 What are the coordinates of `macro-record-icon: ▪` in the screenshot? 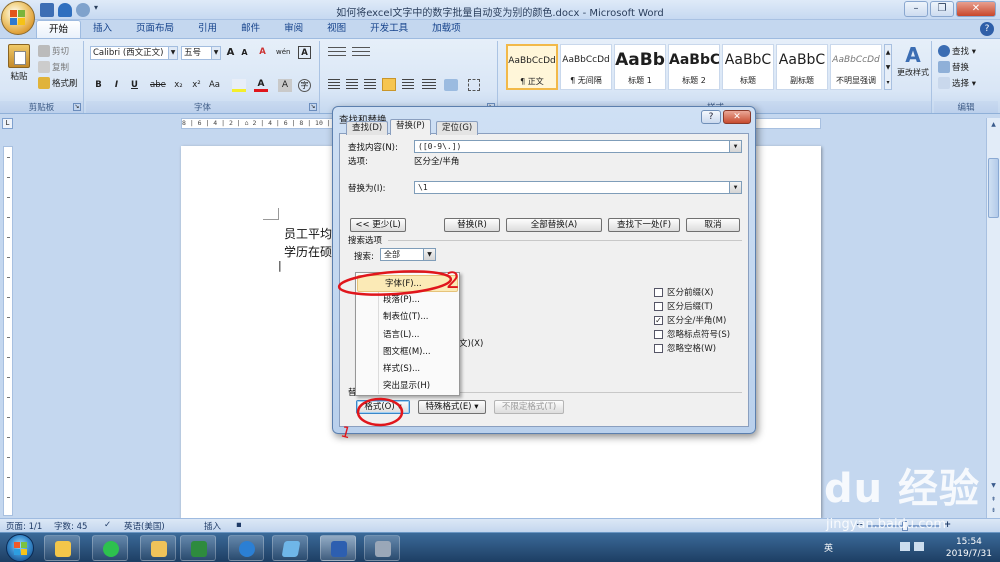 It's located at (239, 525).